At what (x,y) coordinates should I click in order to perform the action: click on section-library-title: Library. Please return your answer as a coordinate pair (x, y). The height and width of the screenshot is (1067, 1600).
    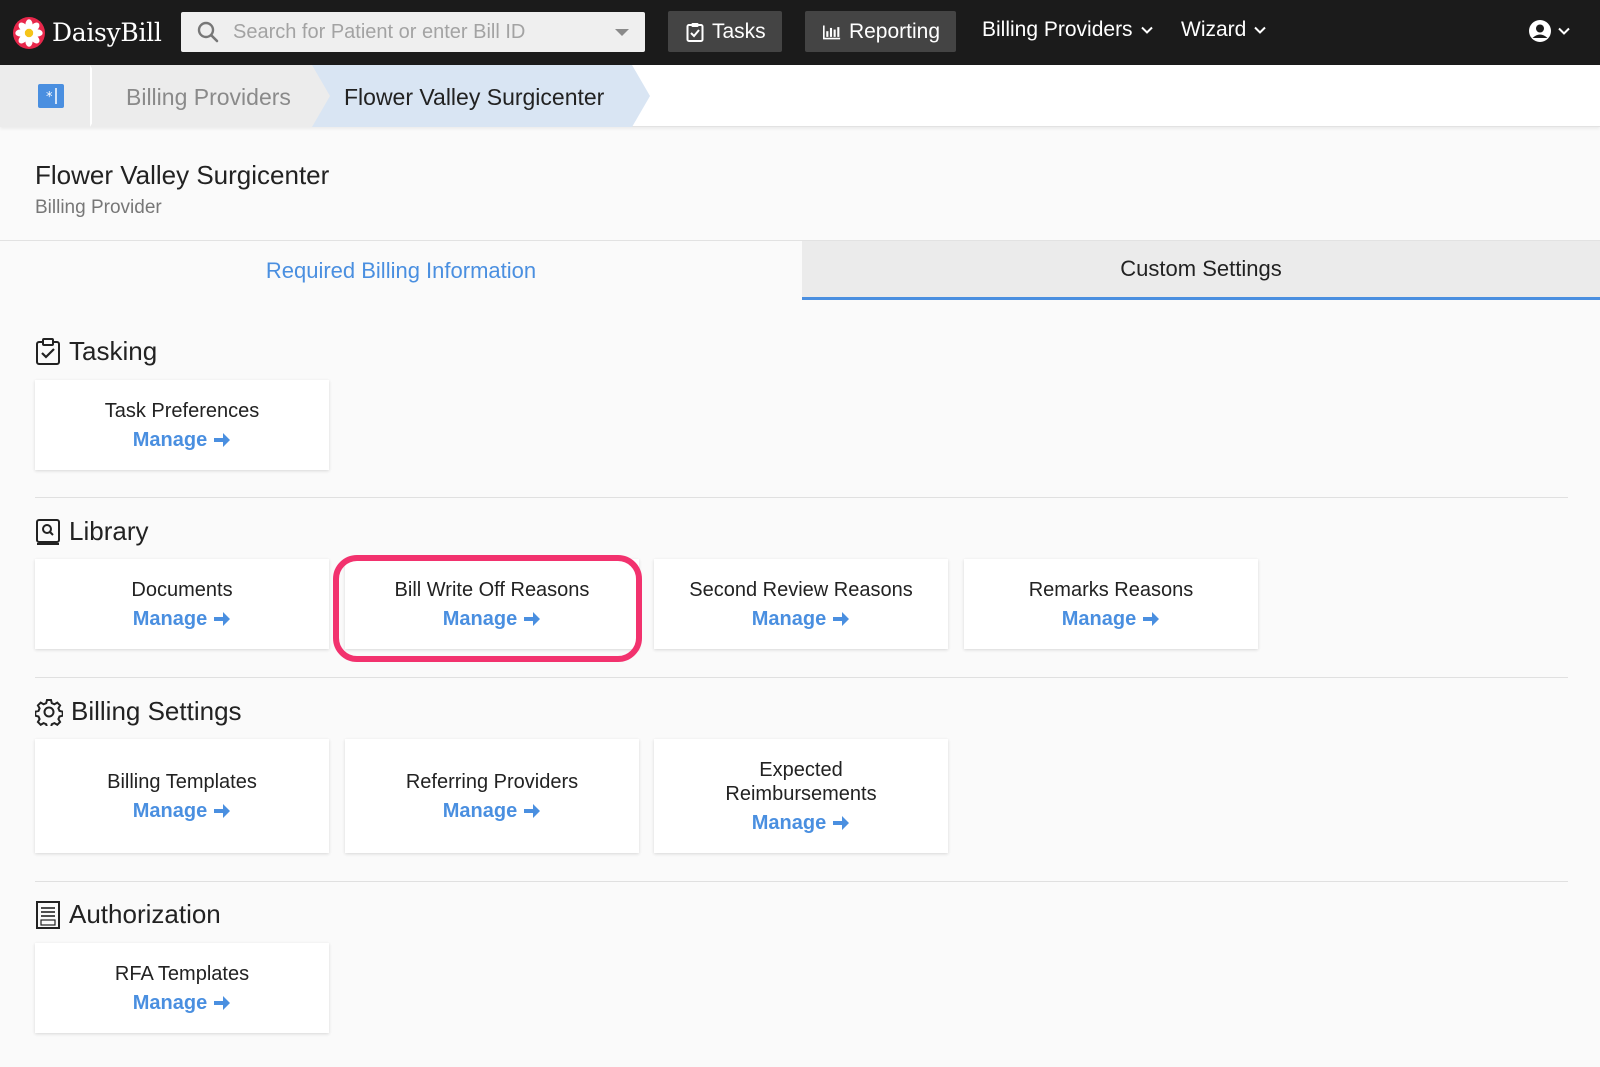
    Looking at the image, I should click on (91, 531).